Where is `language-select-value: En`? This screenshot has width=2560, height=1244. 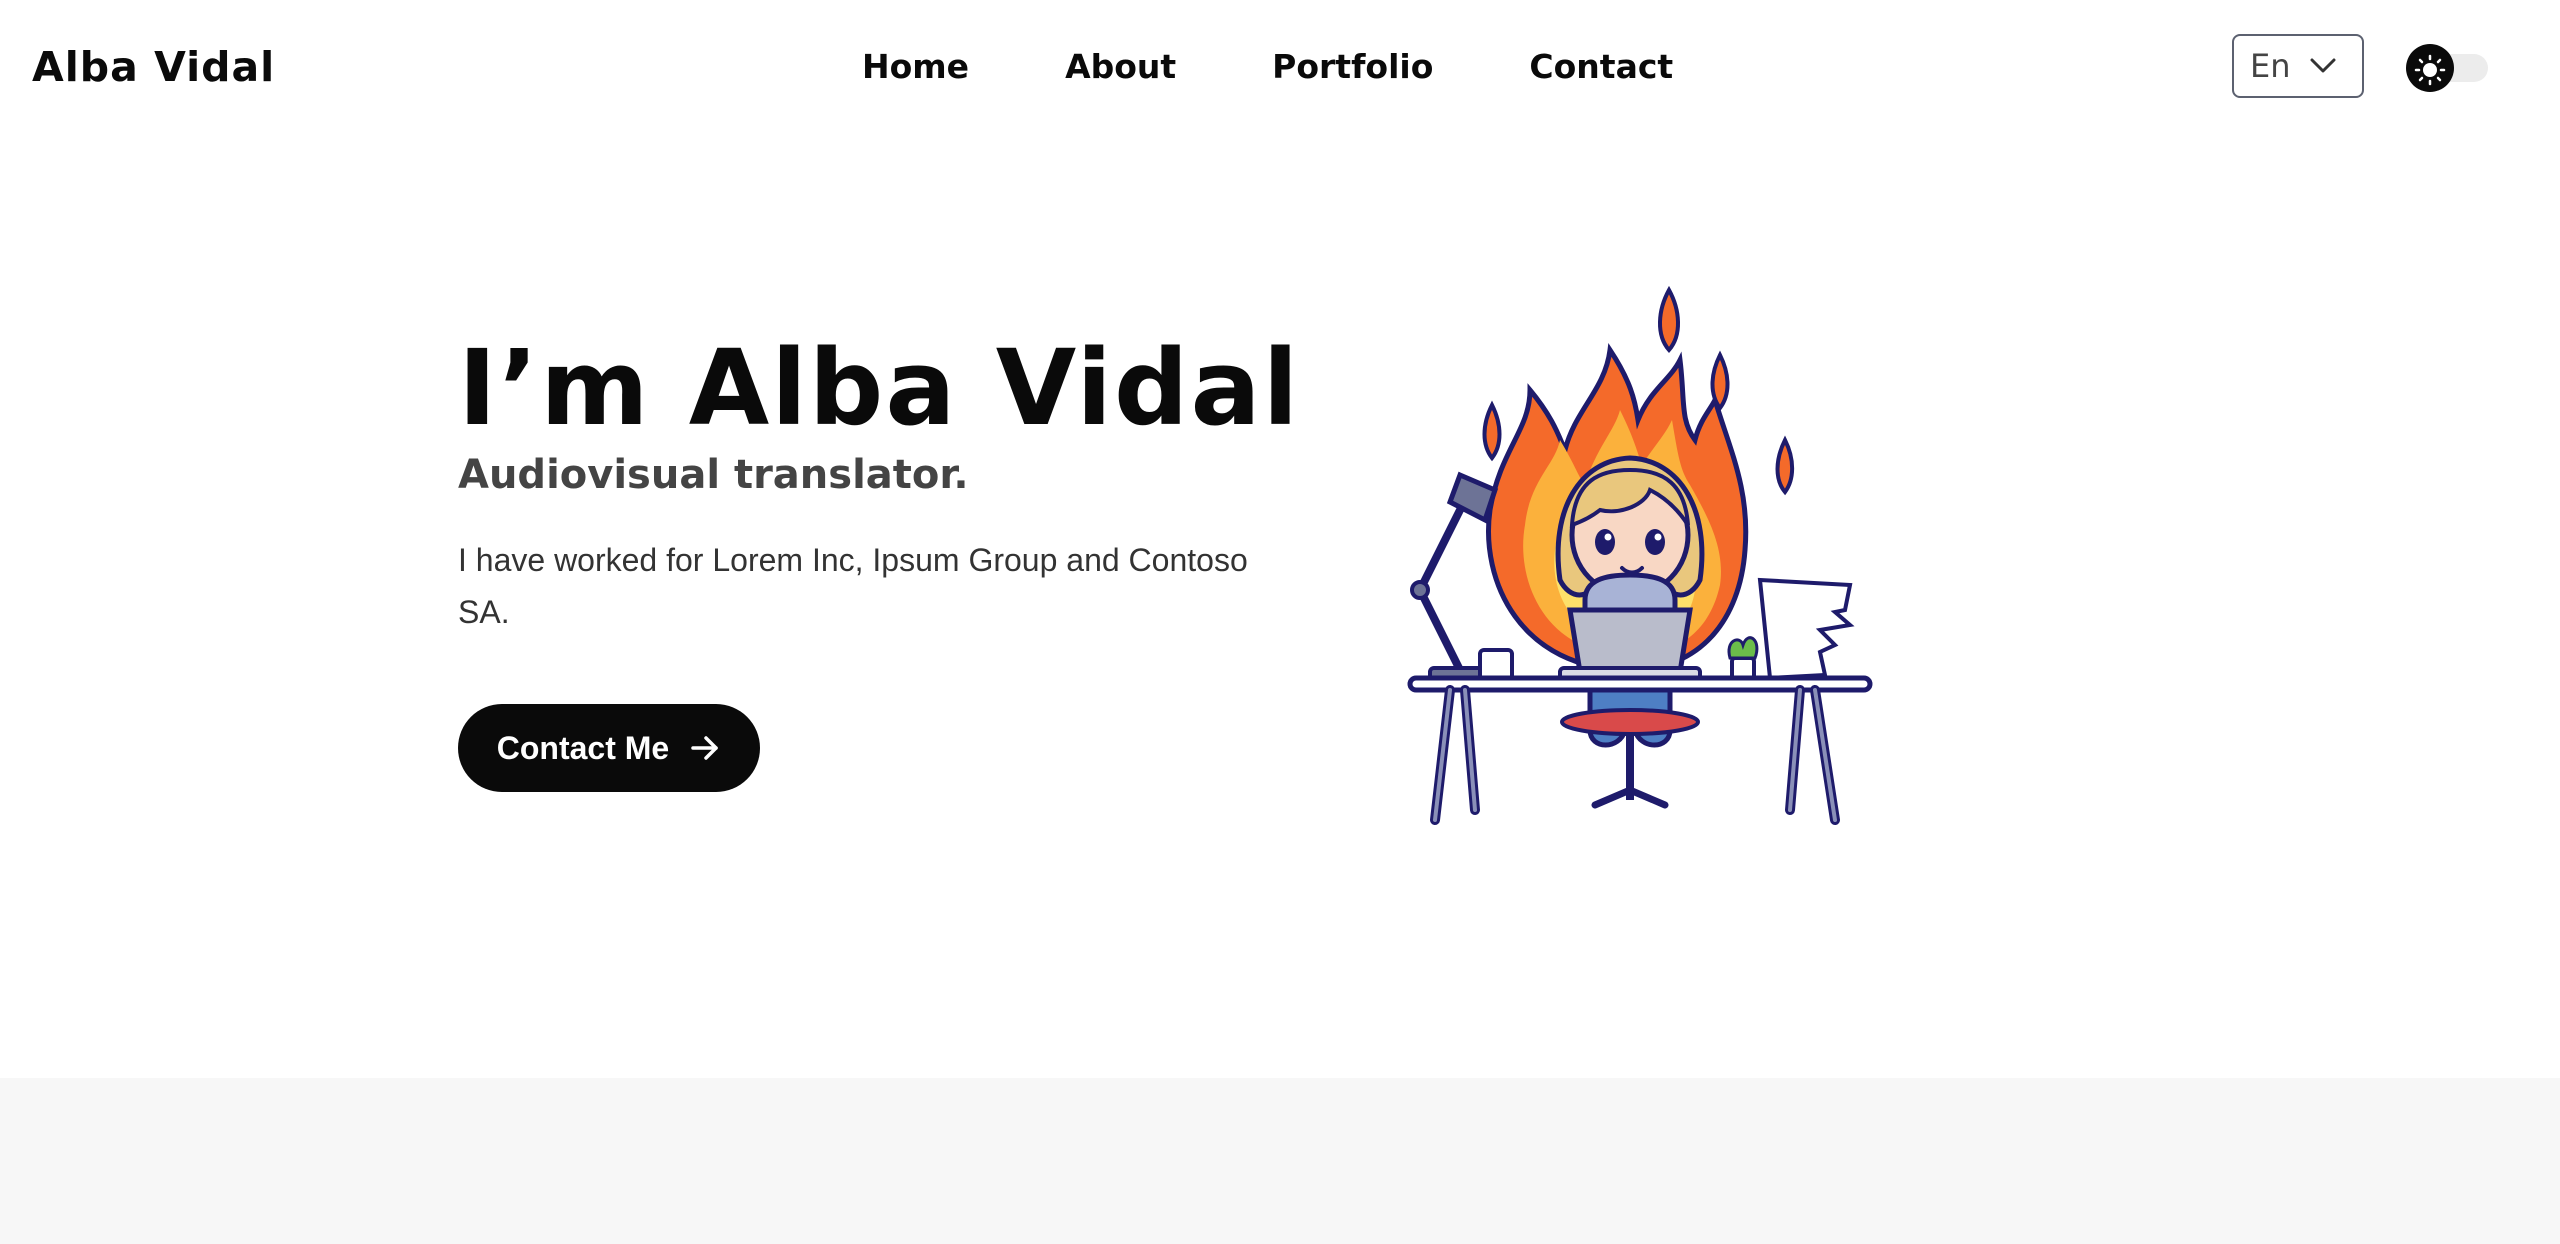
language-select-value: En is located at coordinates (2270, 66).